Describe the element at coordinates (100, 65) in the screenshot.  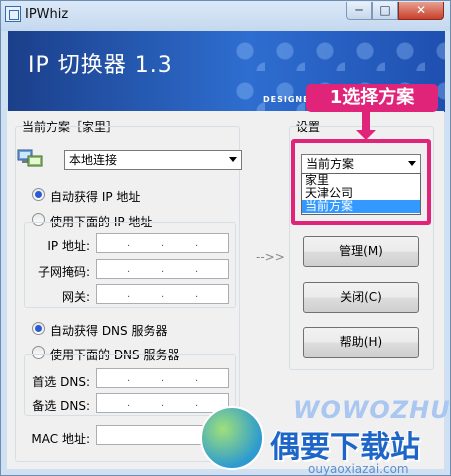
I see `banner-title: IP 切换器 1.3` at that location.